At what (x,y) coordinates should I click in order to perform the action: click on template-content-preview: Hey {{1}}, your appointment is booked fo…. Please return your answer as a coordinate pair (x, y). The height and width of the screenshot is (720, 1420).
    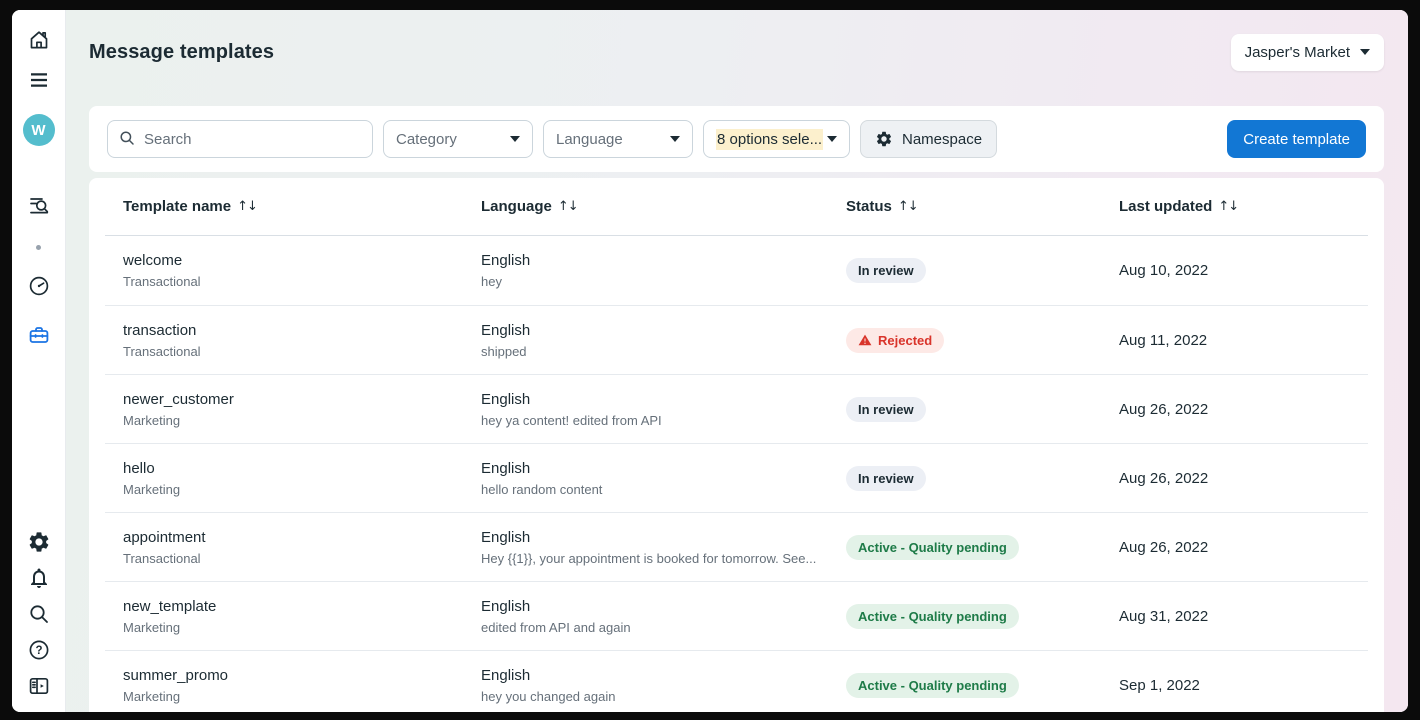
    Looking at the image, I should click on (649, 558).